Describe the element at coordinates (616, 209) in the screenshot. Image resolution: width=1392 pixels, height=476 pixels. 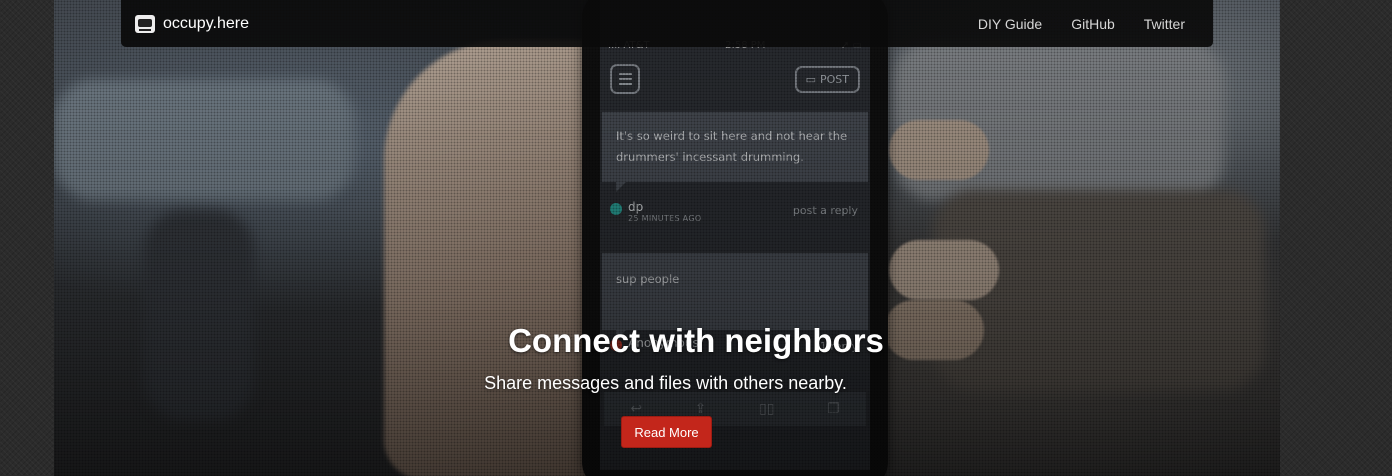
I see `author-avatar` at that location.